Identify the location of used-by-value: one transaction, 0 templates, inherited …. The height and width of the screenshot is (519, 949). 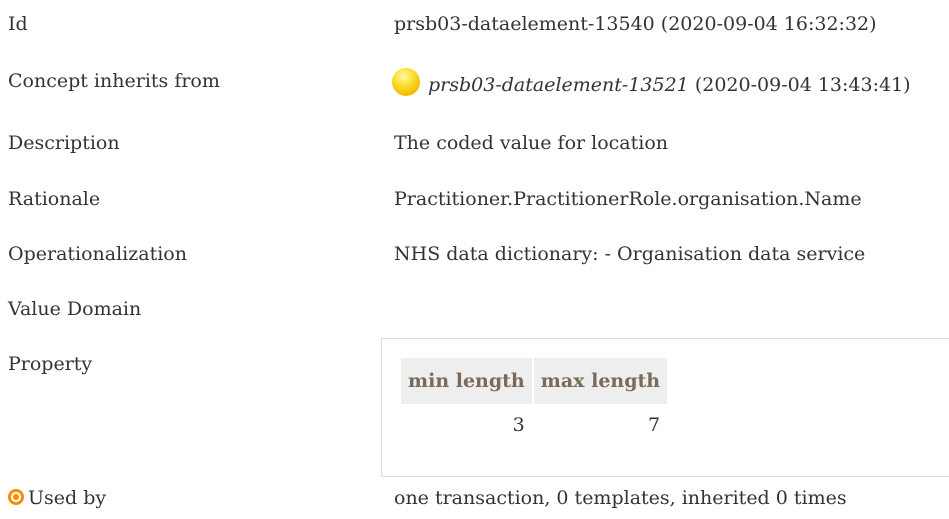
(620, 498).